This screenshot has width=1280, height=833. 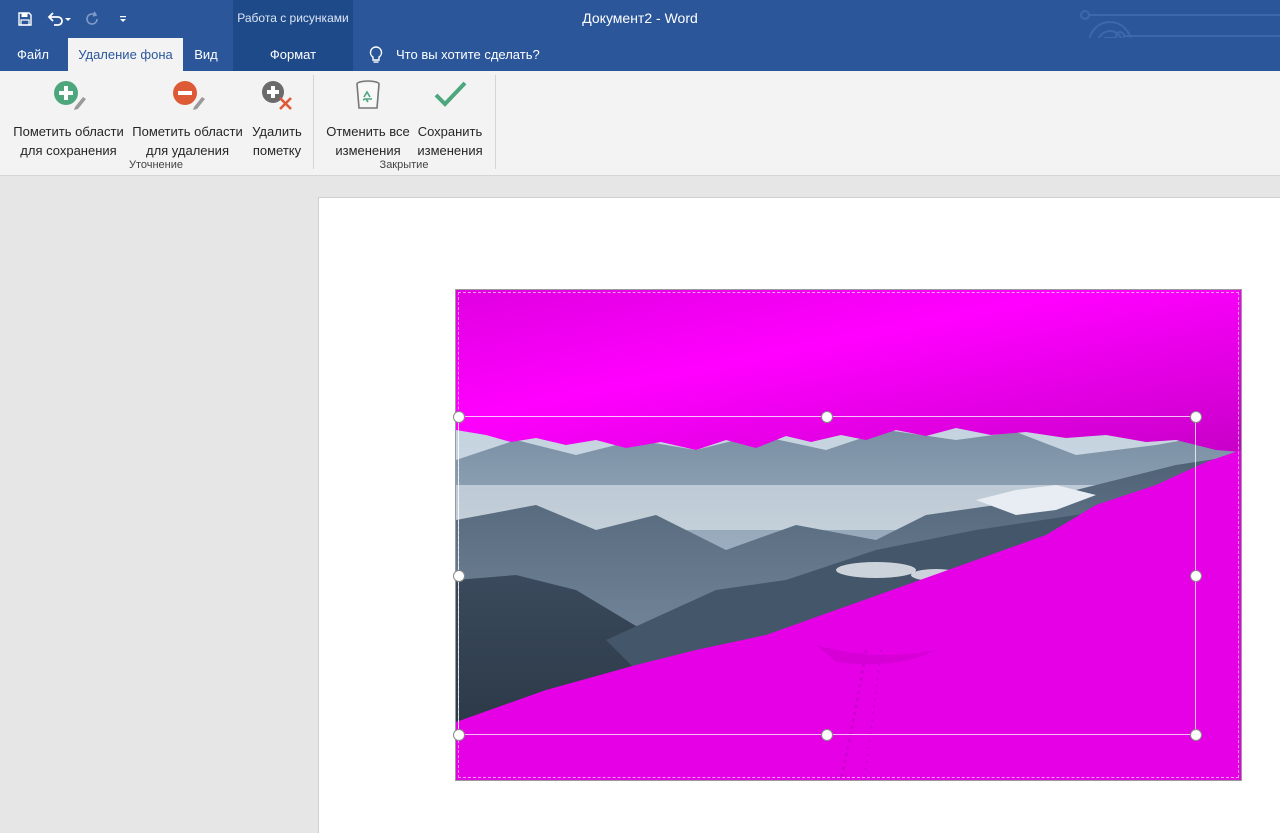 I want to click on resize-handle-top-left, so click(x=459, y=417).